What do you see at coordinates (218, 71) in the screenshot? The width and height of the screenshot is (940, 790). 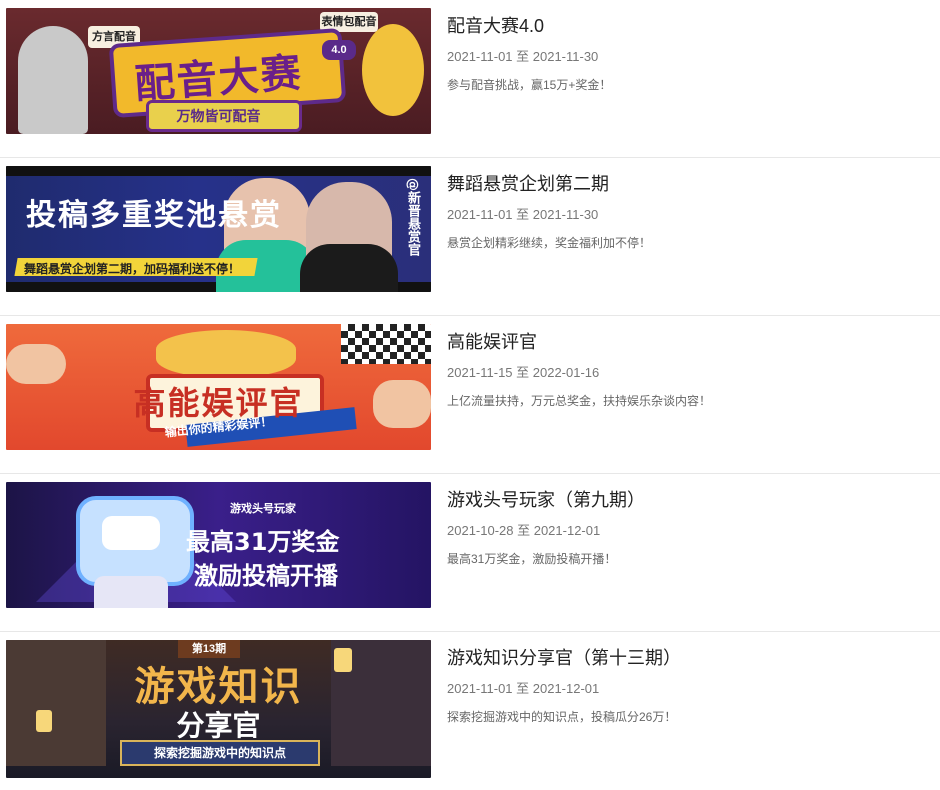 I see `activity-banner: 方言配音 表情包配音 配音大赛 4.0 万物皆可配音` at bounding box center [218, 71].